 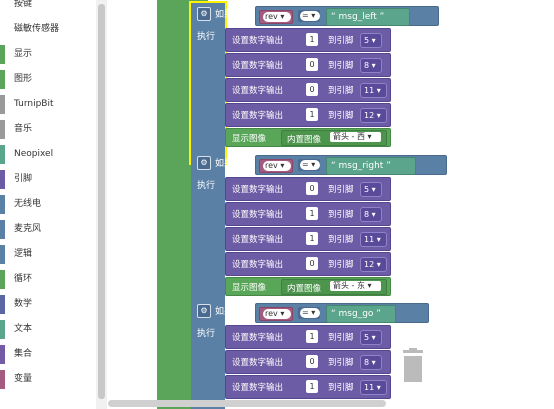 I want to click on toolbox-category: 数学, so click(x=48, y=304).